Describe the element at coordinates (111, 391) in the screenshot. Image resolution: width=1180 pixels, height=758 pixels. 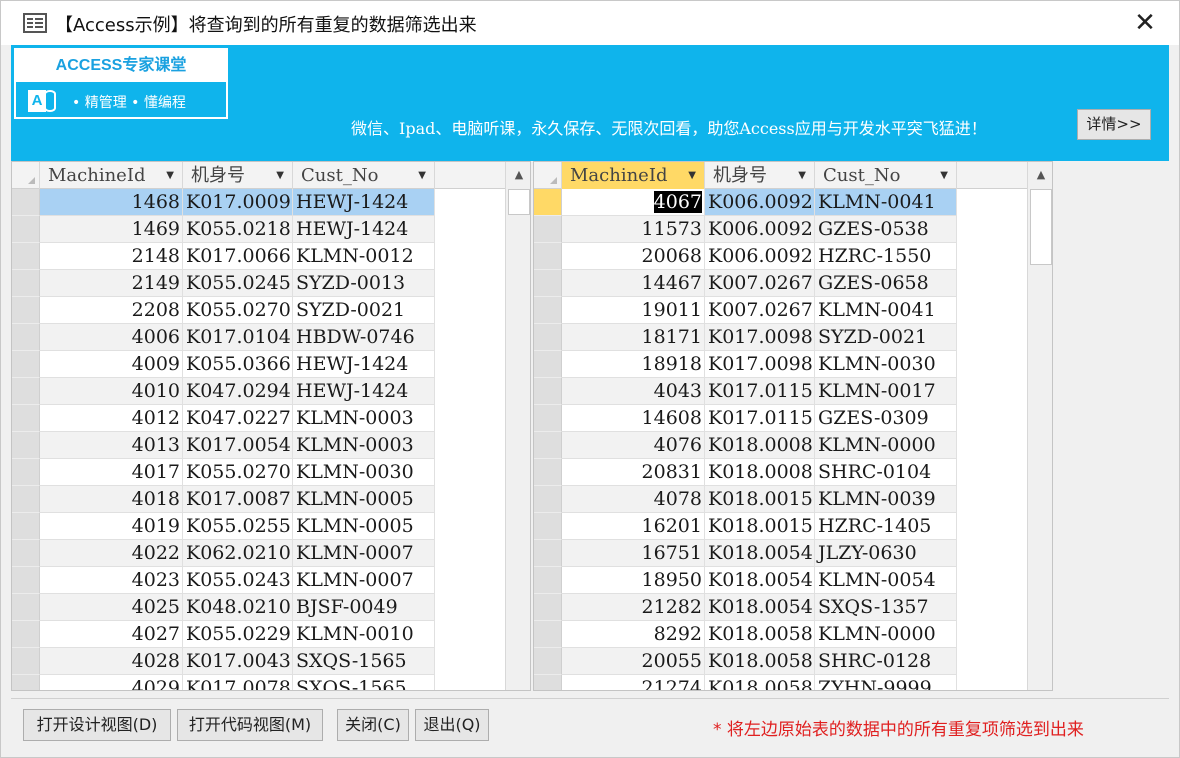
I see `machineid-cell: 4010` at that location.